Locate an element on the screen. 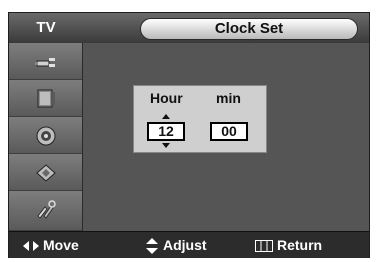 This screenshot has height=262, width=376. hour-field: 12 is located at coordinates (166, 131).